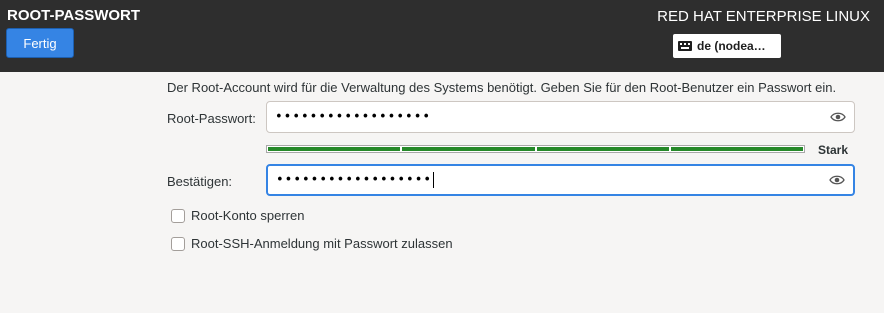 The width and height of the screenshot is (884, 313). What do you see at coordinates (353, 117) in the screenshot?
I see `password-value: ••••••••••••••••••` at bounding box center [353, 117].